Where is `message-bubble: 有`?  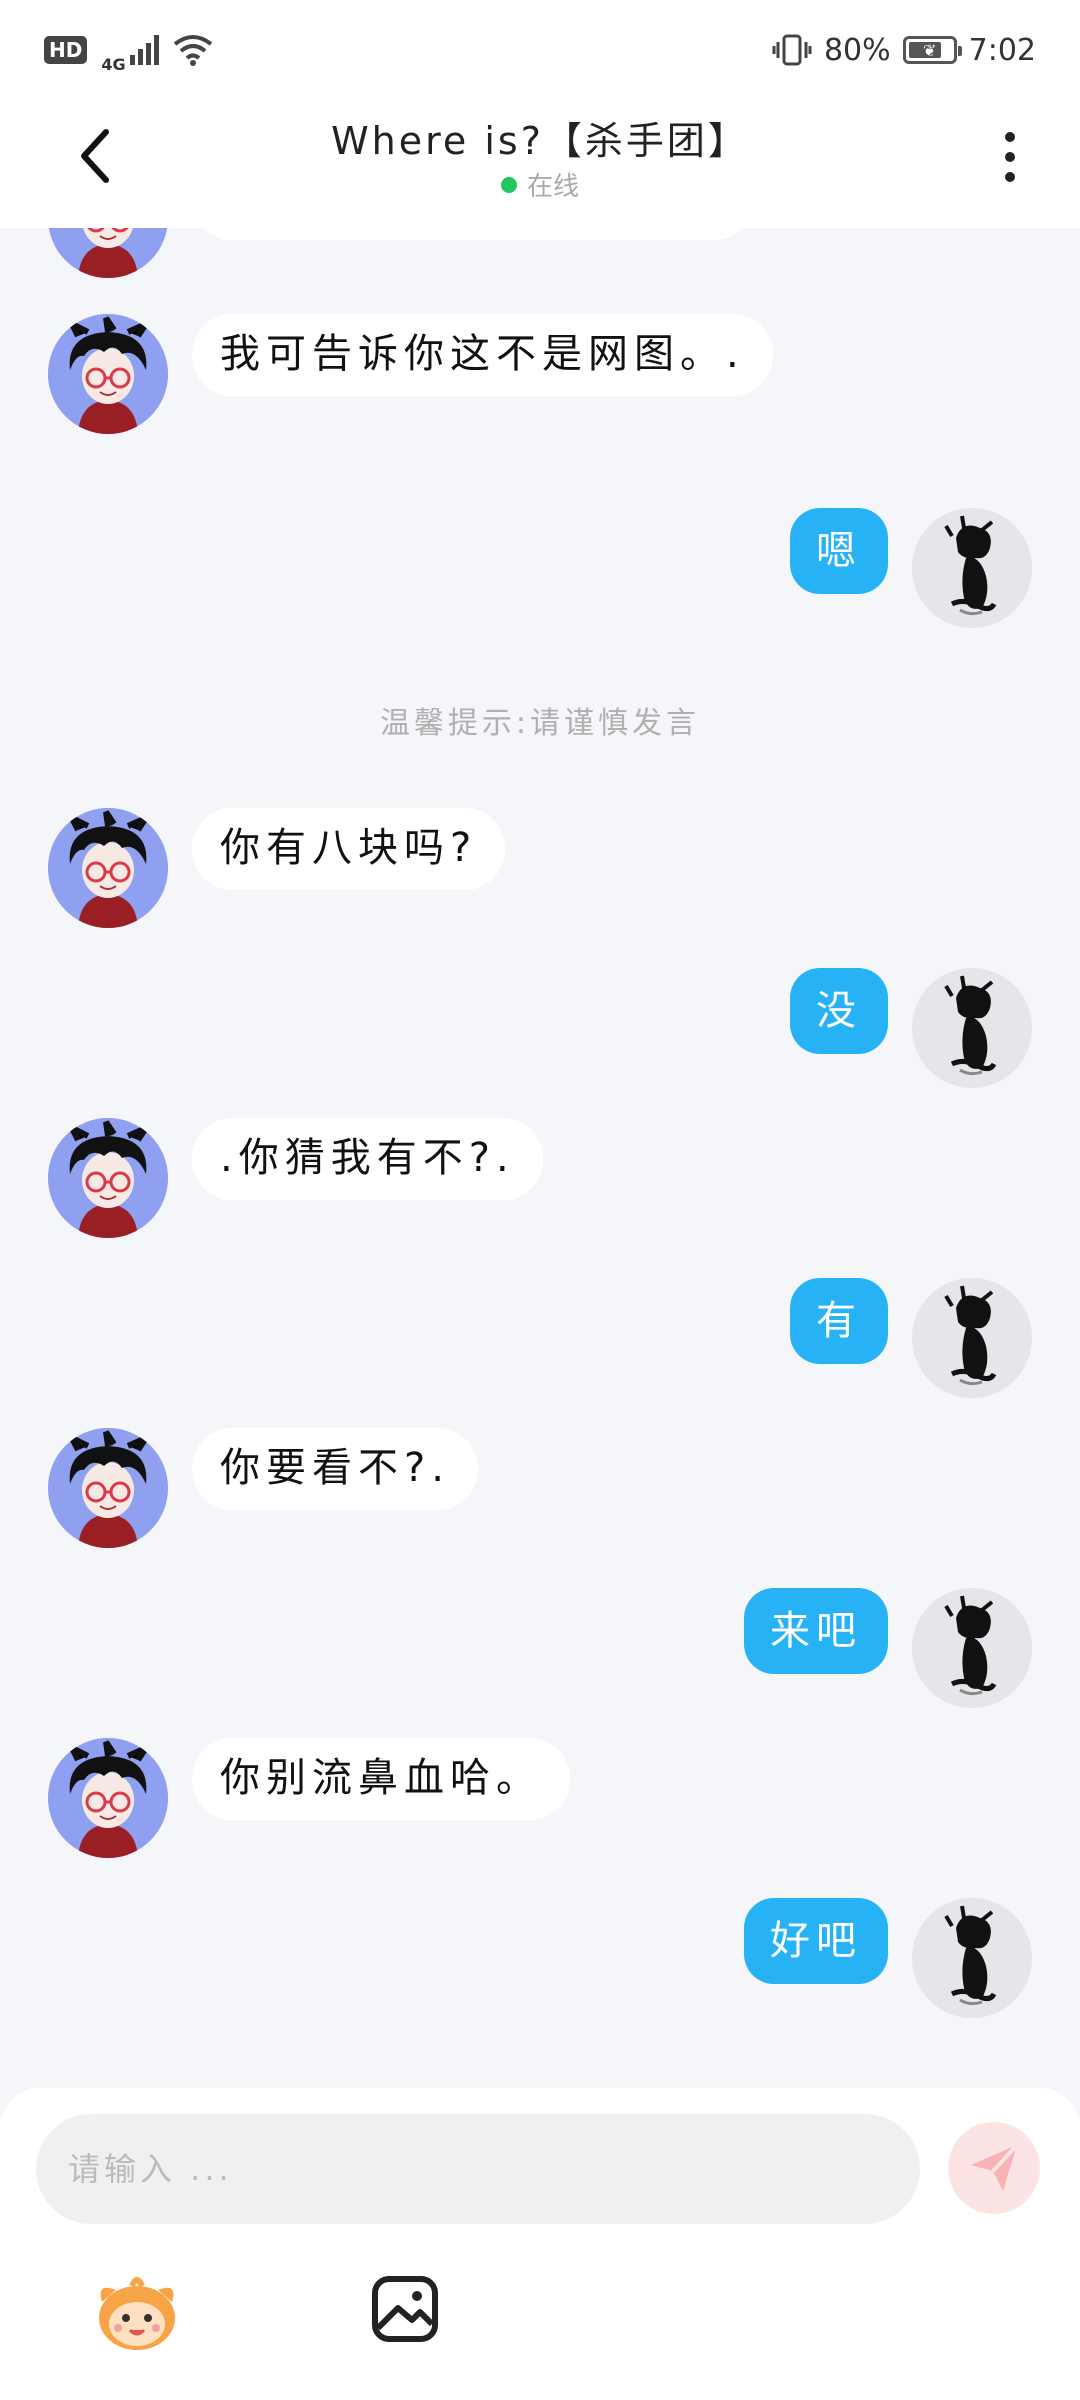 message-bubble: 有 is located at coordinates (839, 1321).